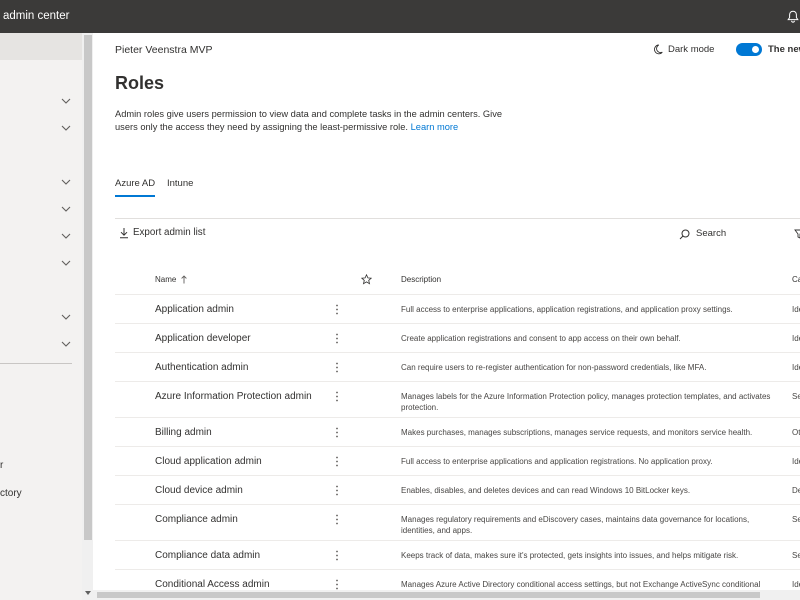 The width and height of the screenshot is (800, 600). What do you see at coordinates (796, 490) in the screenshot?
I see `role-category: De` at bounding box center [796, 490].